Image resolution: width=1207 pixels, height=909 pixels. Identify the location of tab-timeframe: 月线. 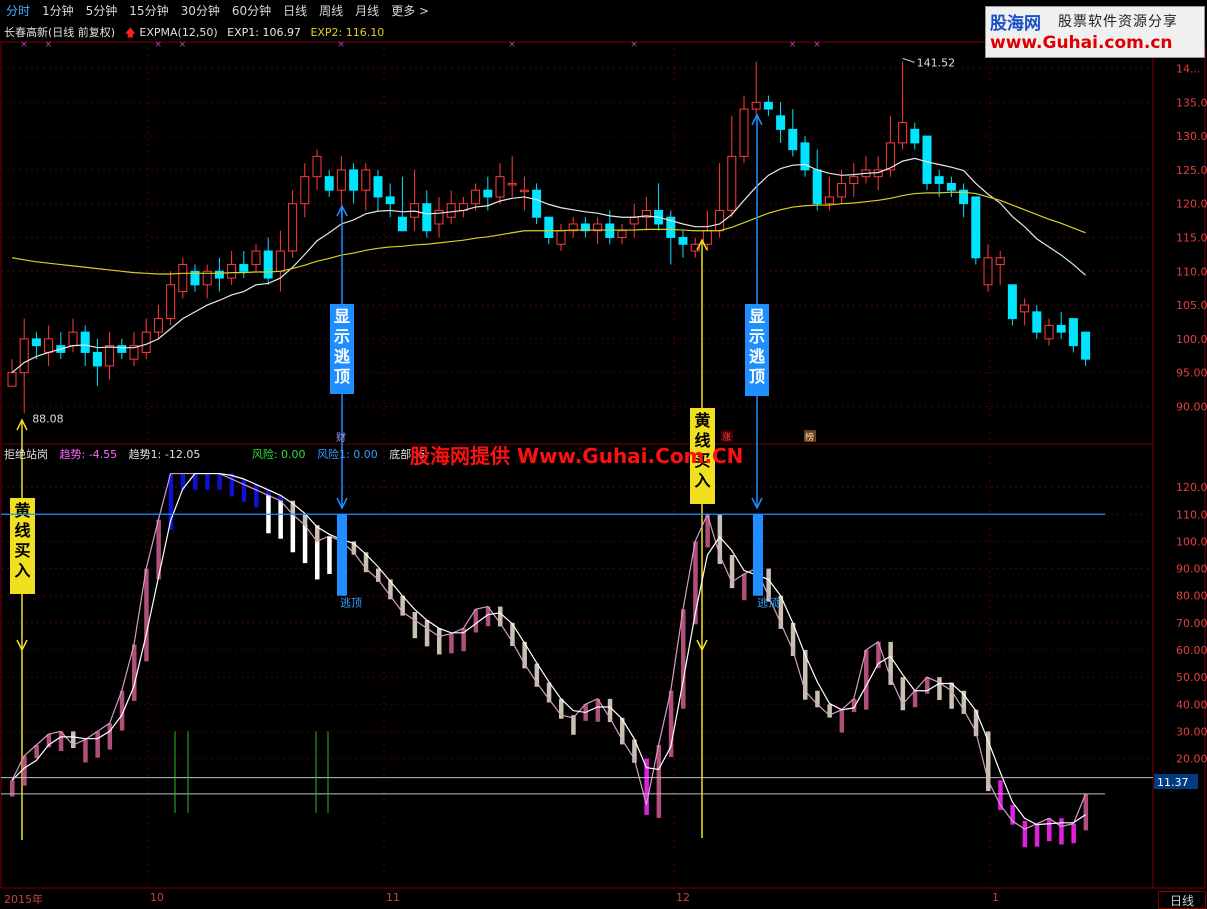
(367, 11).